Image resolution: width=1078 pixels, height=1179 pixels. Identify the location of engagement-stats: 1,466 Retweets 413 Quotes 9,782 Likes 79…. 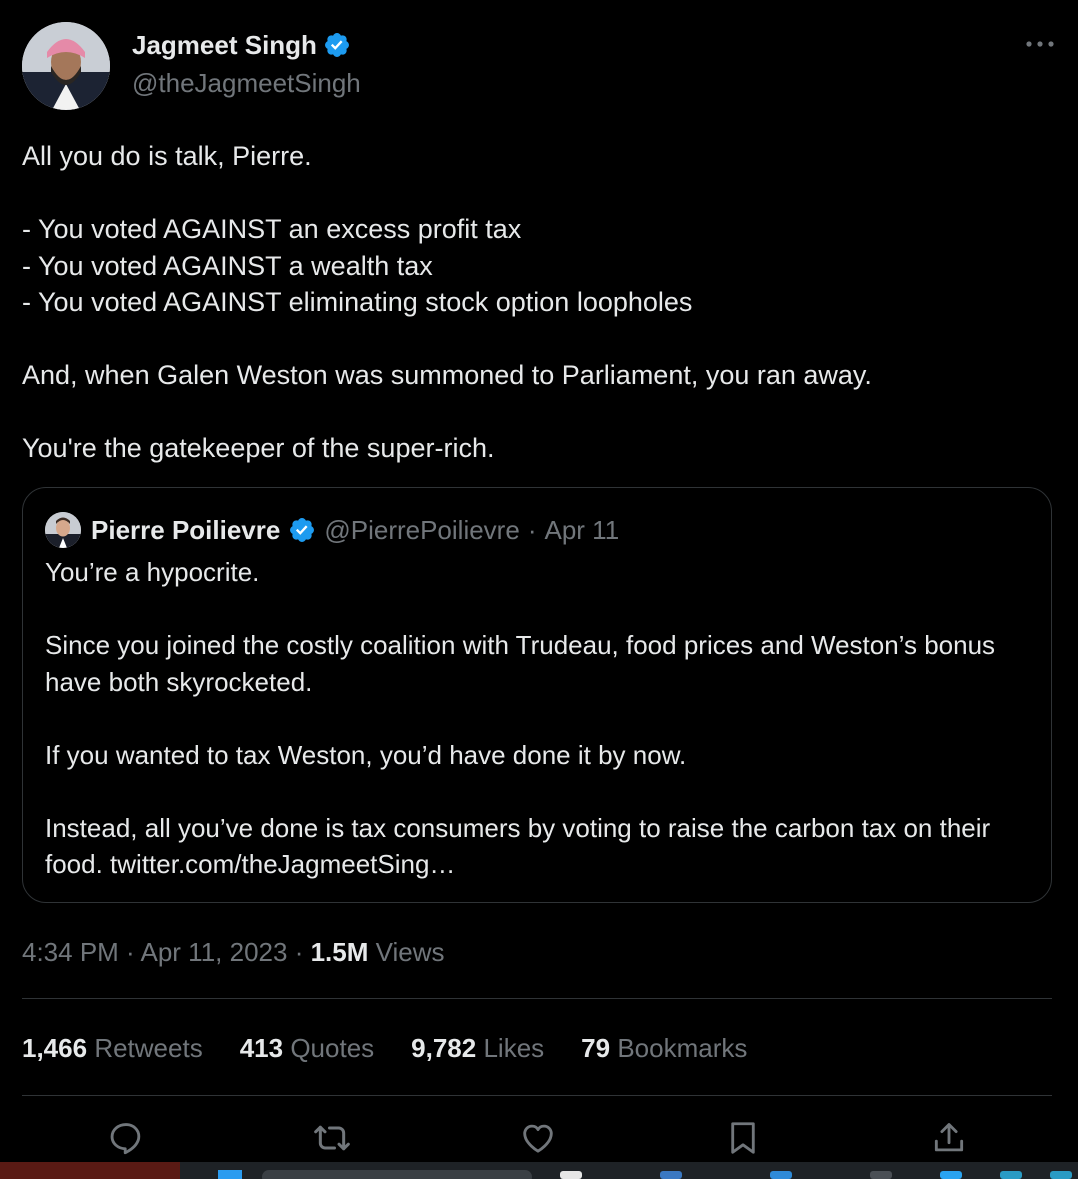
(384, 1048).